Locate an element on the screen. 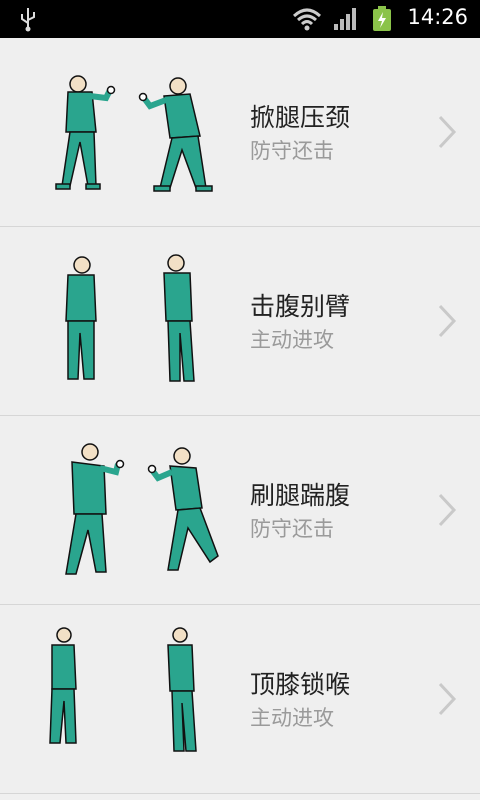 Image resolution: width=480 pixels, height=800 pixels. signal-icon is located at coordinates (346, 21).